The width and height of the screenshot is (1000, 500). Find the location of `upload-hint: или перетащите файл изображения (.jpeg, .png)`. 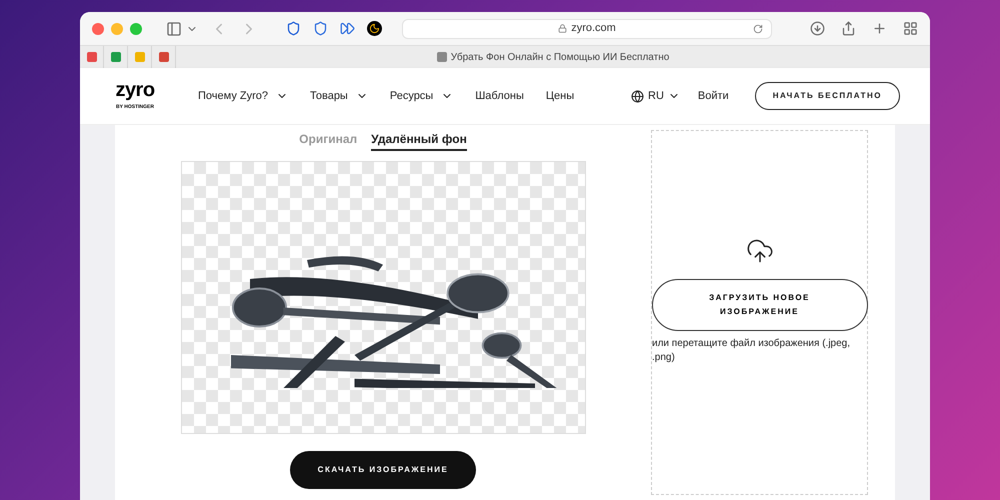

upload-hint: или перетащите файл изображения (.jpeg, .png) is located at coordinates (752, 351).